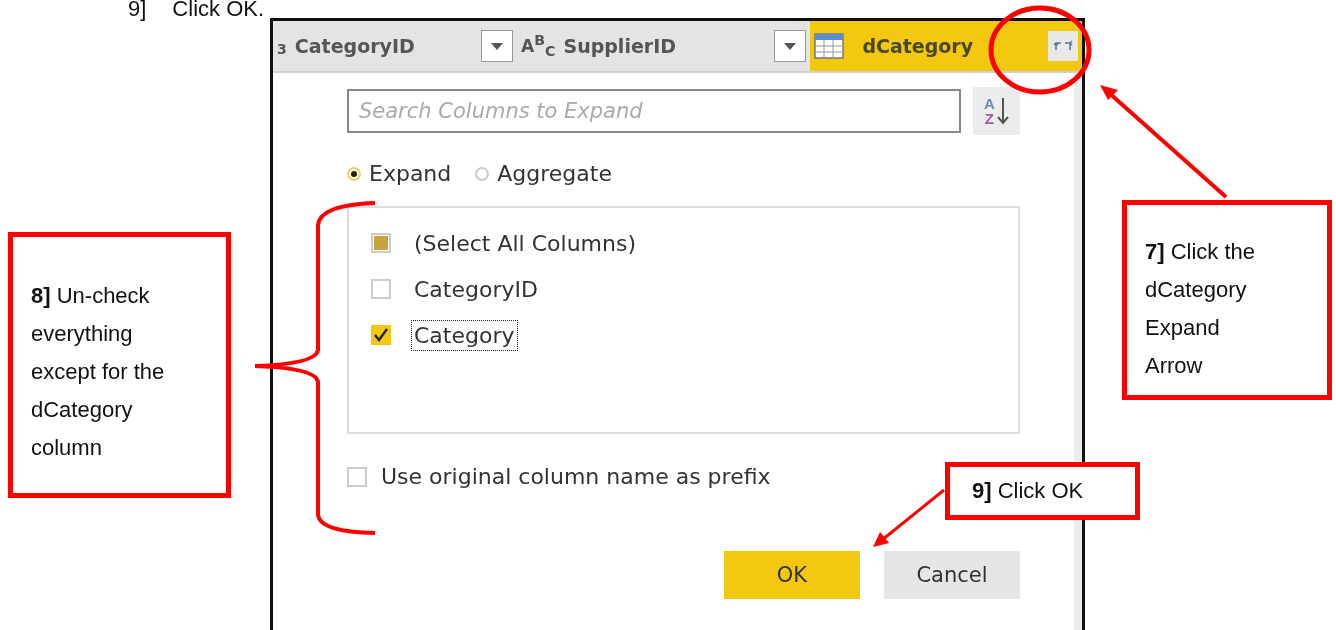 The height and width of the screenshot is (630, 1336). I want to click on column-header: $_{3}$ CategoryID, so click(395, 46).